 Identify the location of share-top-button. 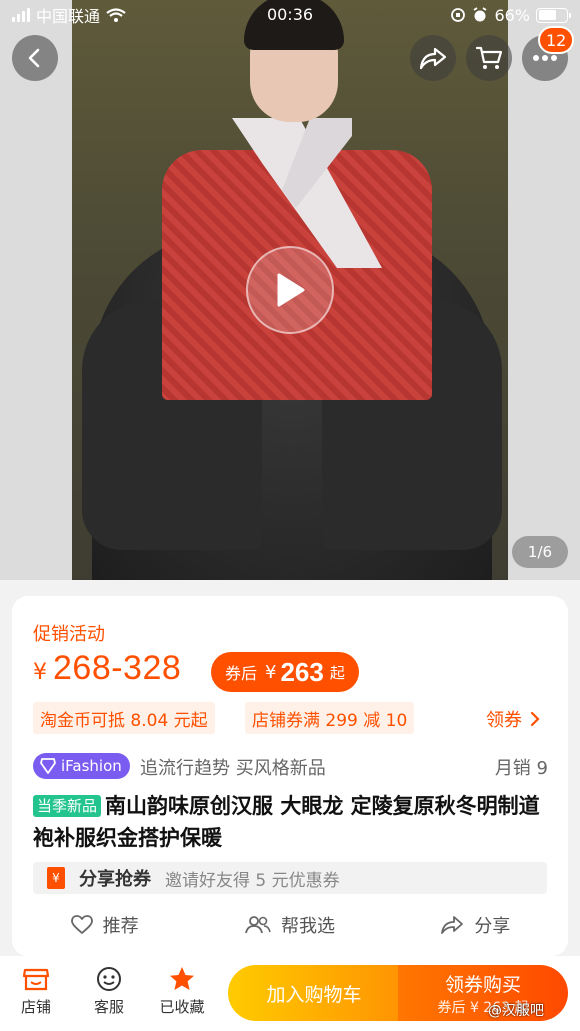
(433, 58).